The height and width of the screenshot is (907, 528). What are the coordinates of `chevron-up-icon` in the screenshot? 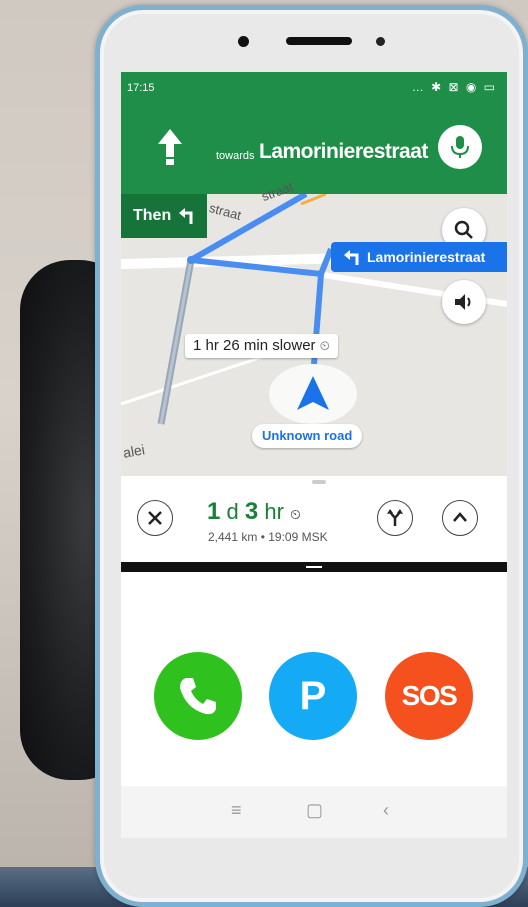 It's located at (460, 517).